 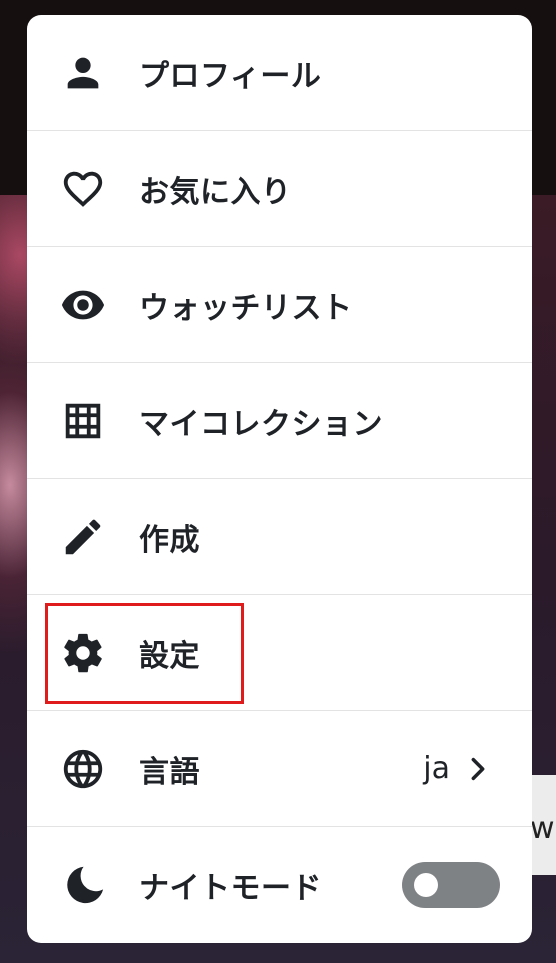 I want to click on menu-item-label: ナイトモード, so click(x=230, y=888).